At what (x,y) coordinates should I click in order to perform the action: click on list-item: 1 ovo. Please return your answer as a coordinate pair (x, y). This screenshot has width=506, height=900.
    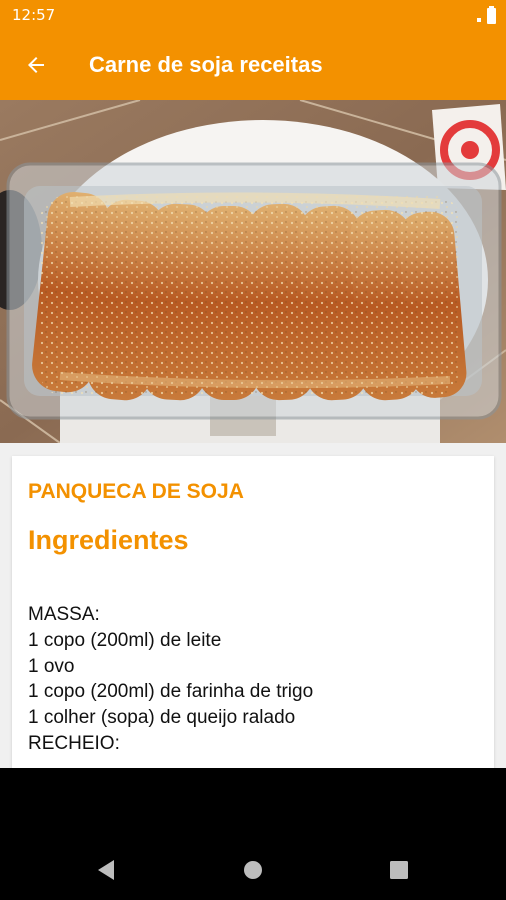
    Looking at the image, I should click on (51, 666).